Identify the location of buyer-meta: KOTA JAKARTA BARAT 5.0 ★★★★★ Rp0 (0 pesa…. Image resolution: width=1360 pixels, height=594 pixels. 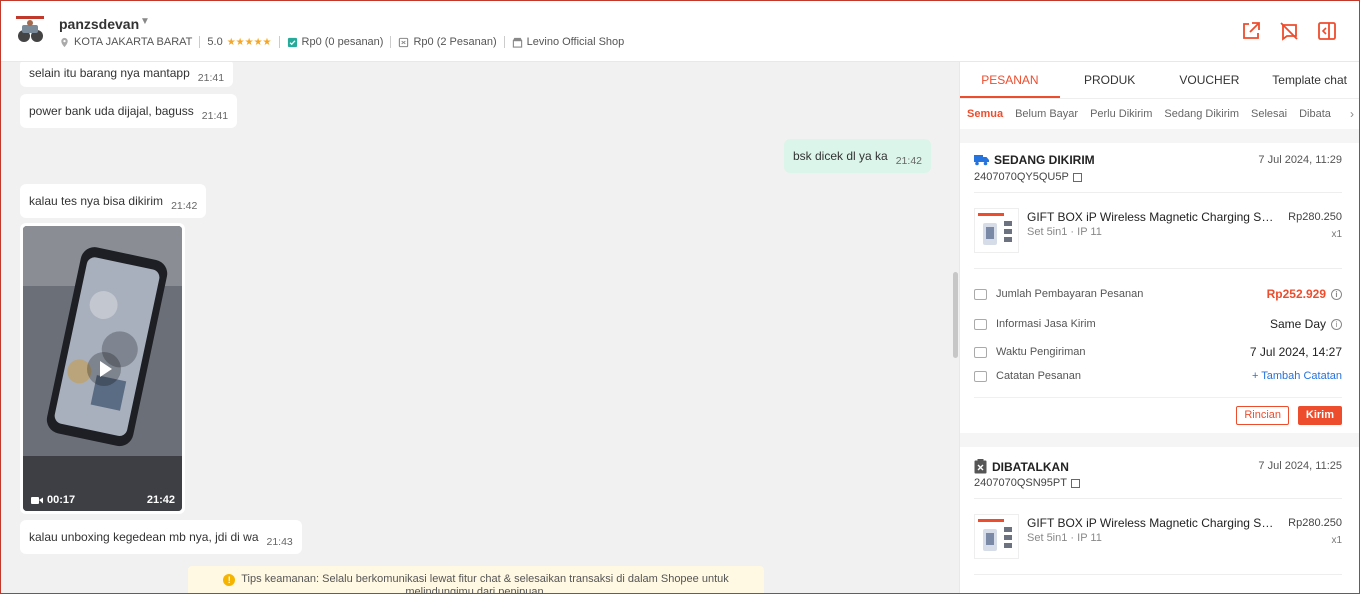
(341, 42).